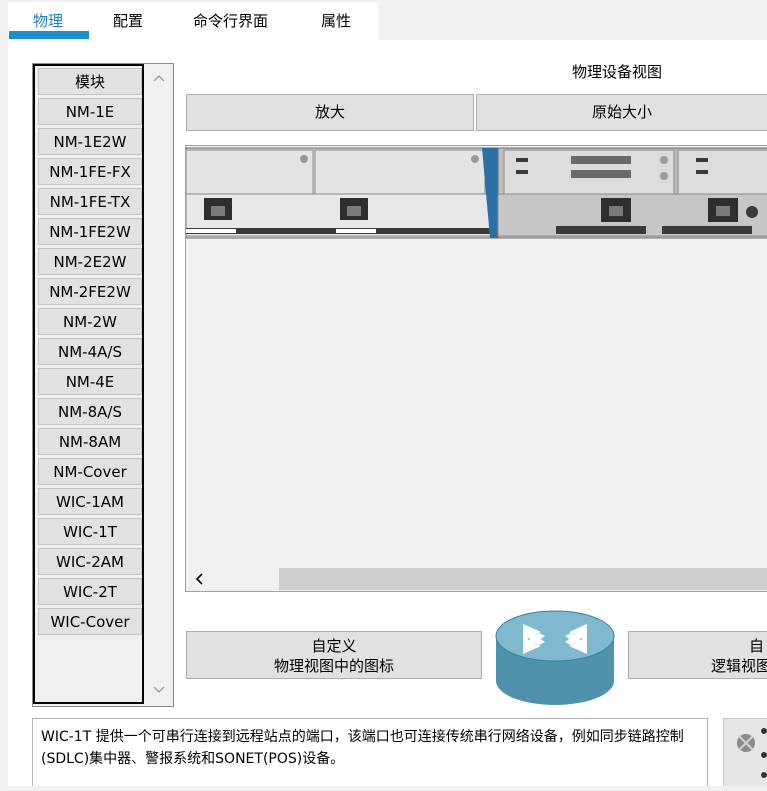 This screenshot has height=791, width=767. I want to click on button-label-line1: 自, so click(757, 646).